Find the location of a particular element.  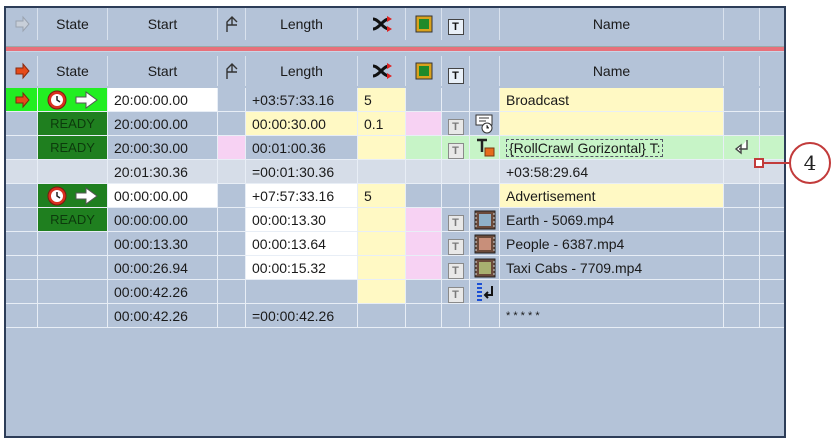

row-name: Earth - 5069.mp4 is located at coordinates (612, 220).